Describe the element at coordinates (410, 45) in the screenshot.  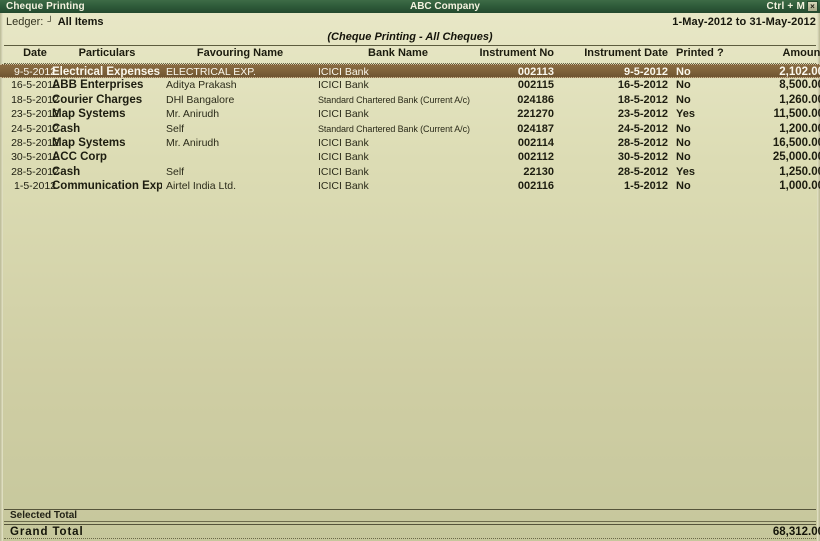
I see `header-rule-top` at that location.